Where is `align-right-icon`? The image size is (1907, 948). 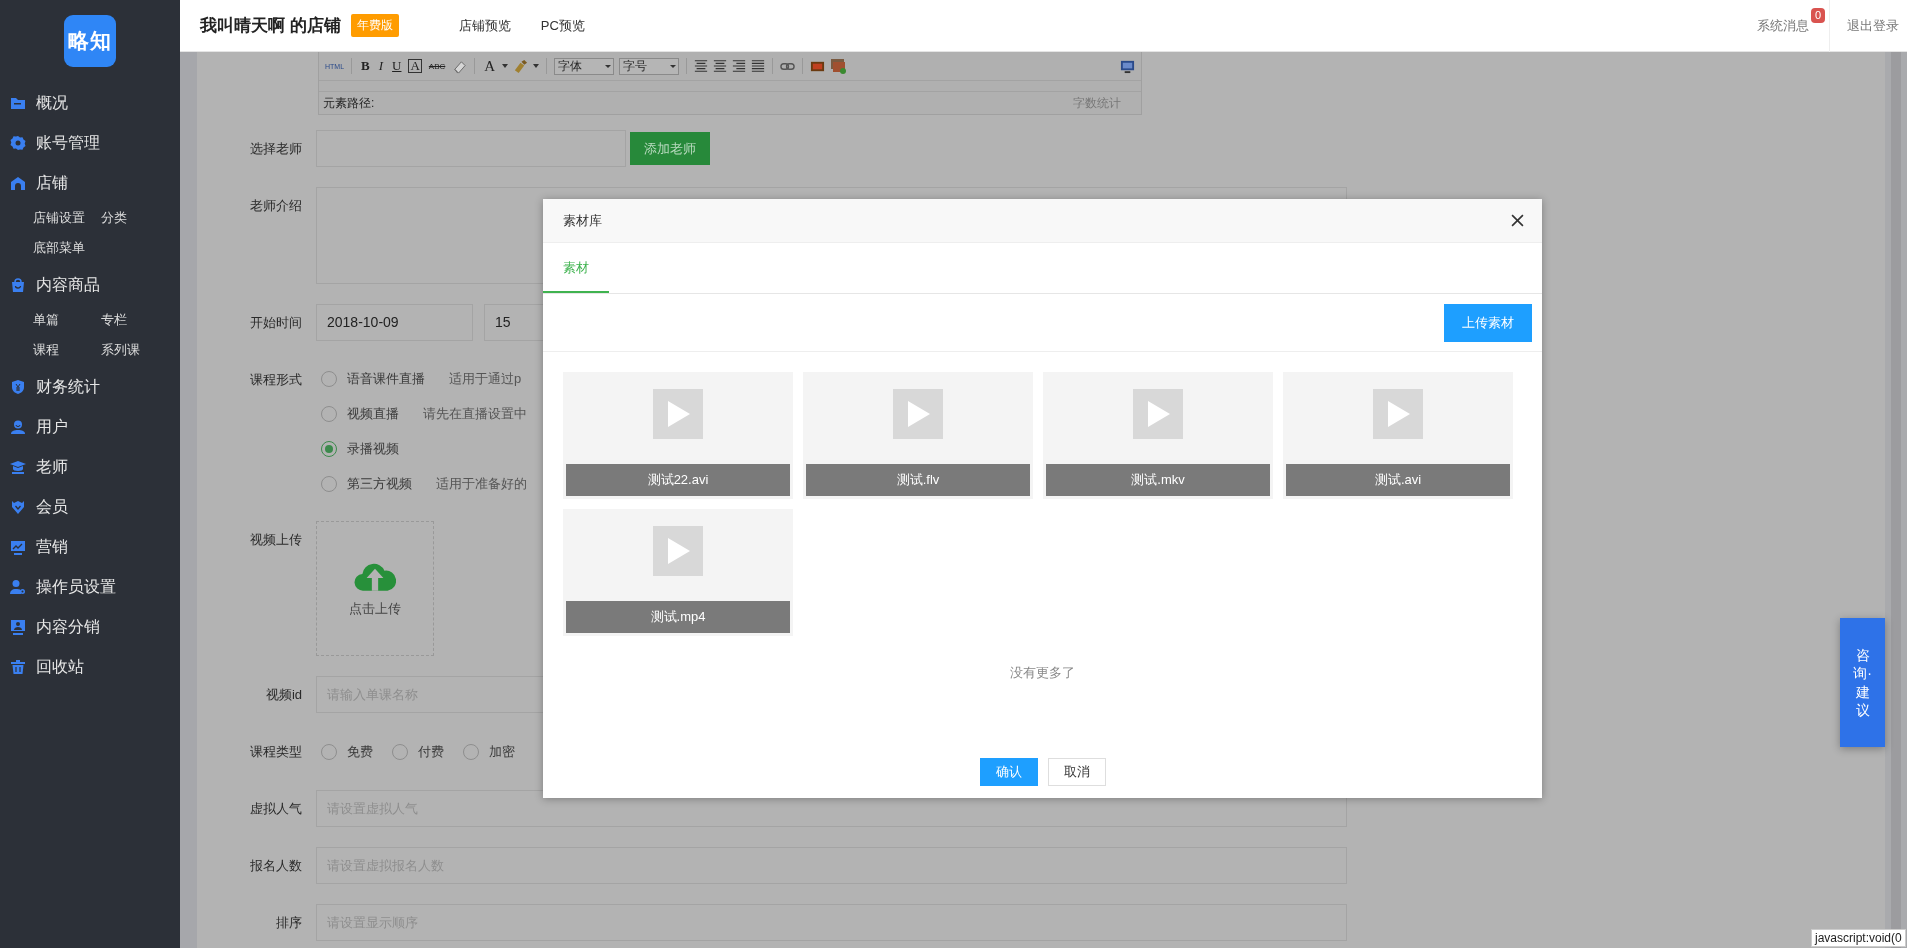
align-right-icon is located at coordinates (739, 66).